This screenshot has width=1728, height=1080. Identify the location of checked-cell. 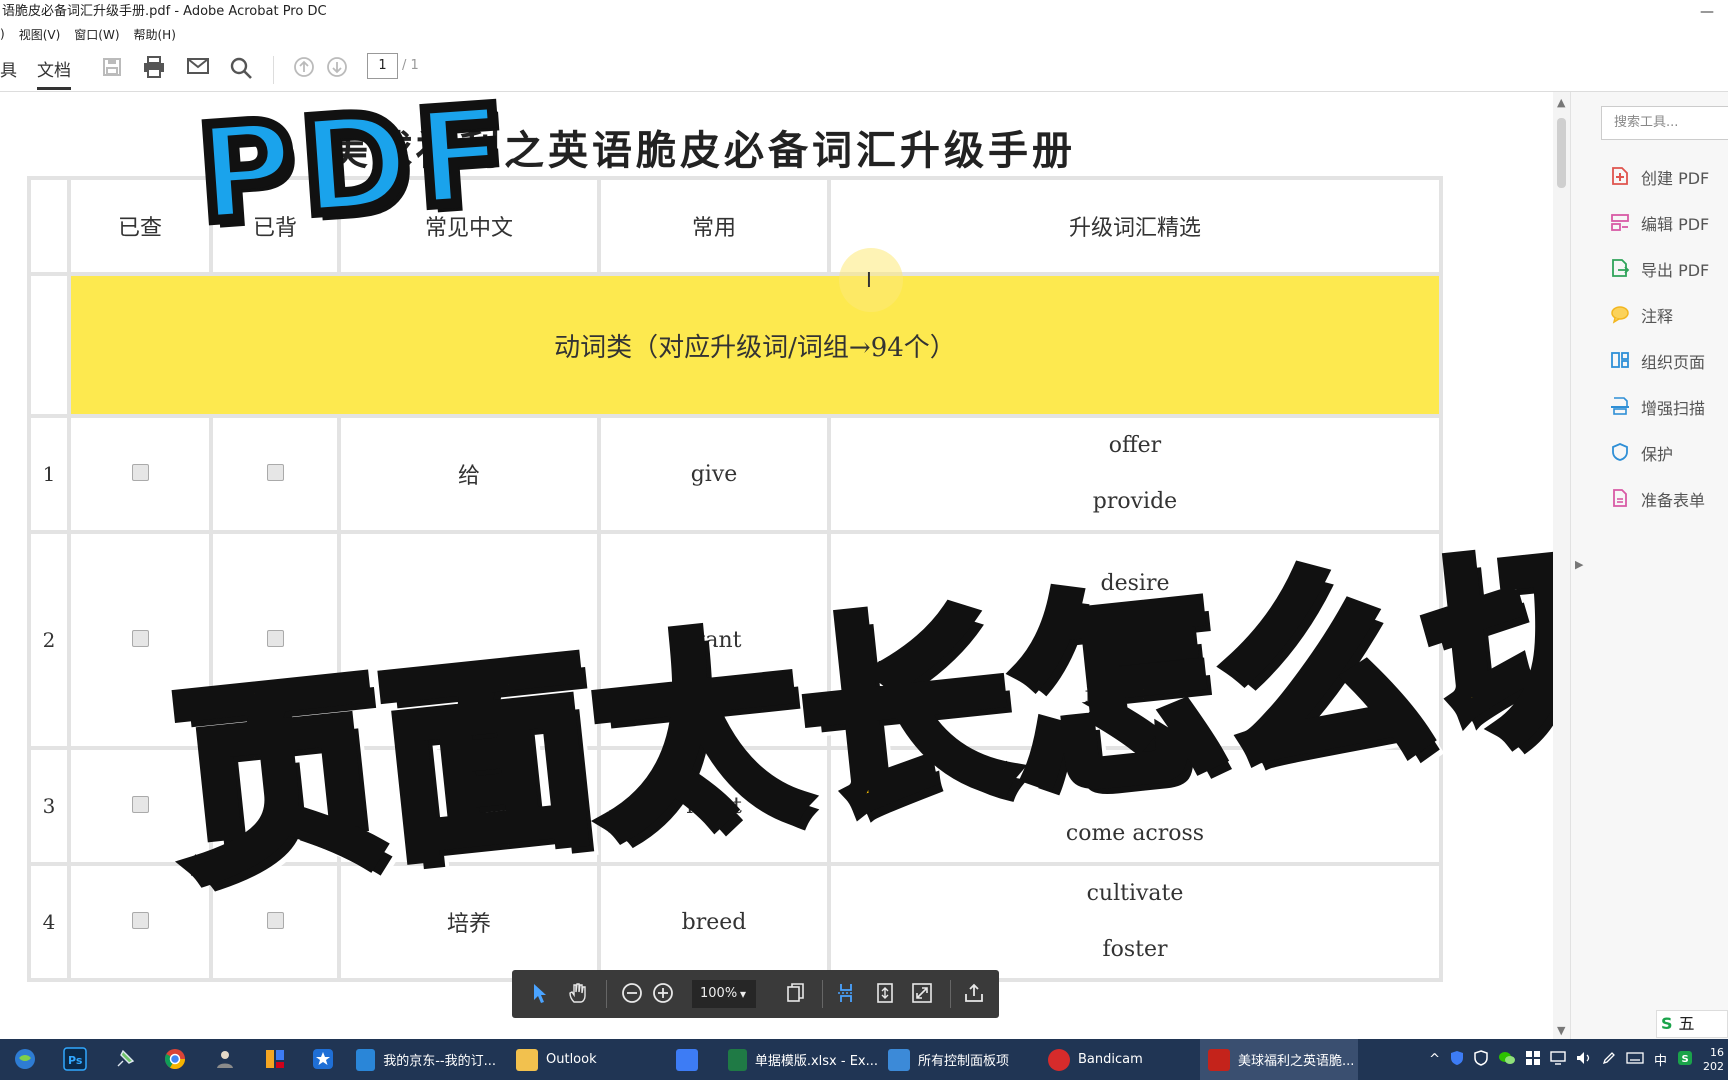
(140, 474).